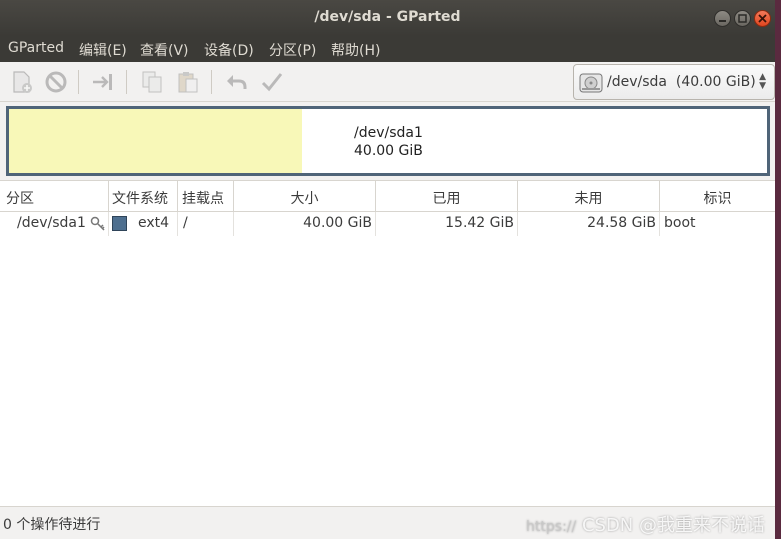 The width and height of the screenshot is (781, 539). I want to click on maximize-button, so click(742, 18).